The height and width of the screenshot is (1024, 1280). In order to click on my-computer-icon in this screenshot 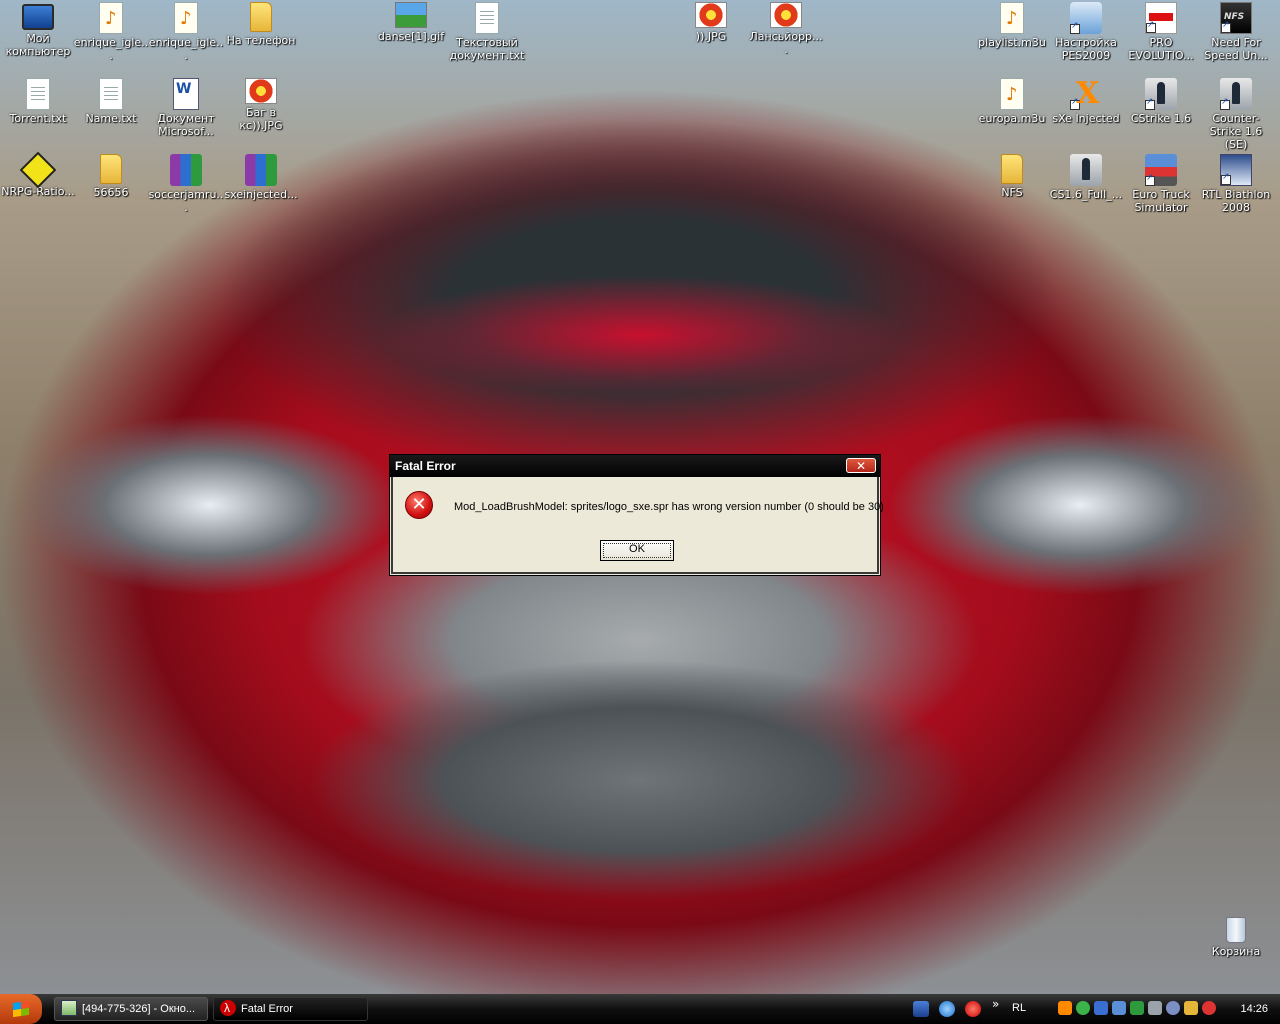, I will do `click(38, 17)`.